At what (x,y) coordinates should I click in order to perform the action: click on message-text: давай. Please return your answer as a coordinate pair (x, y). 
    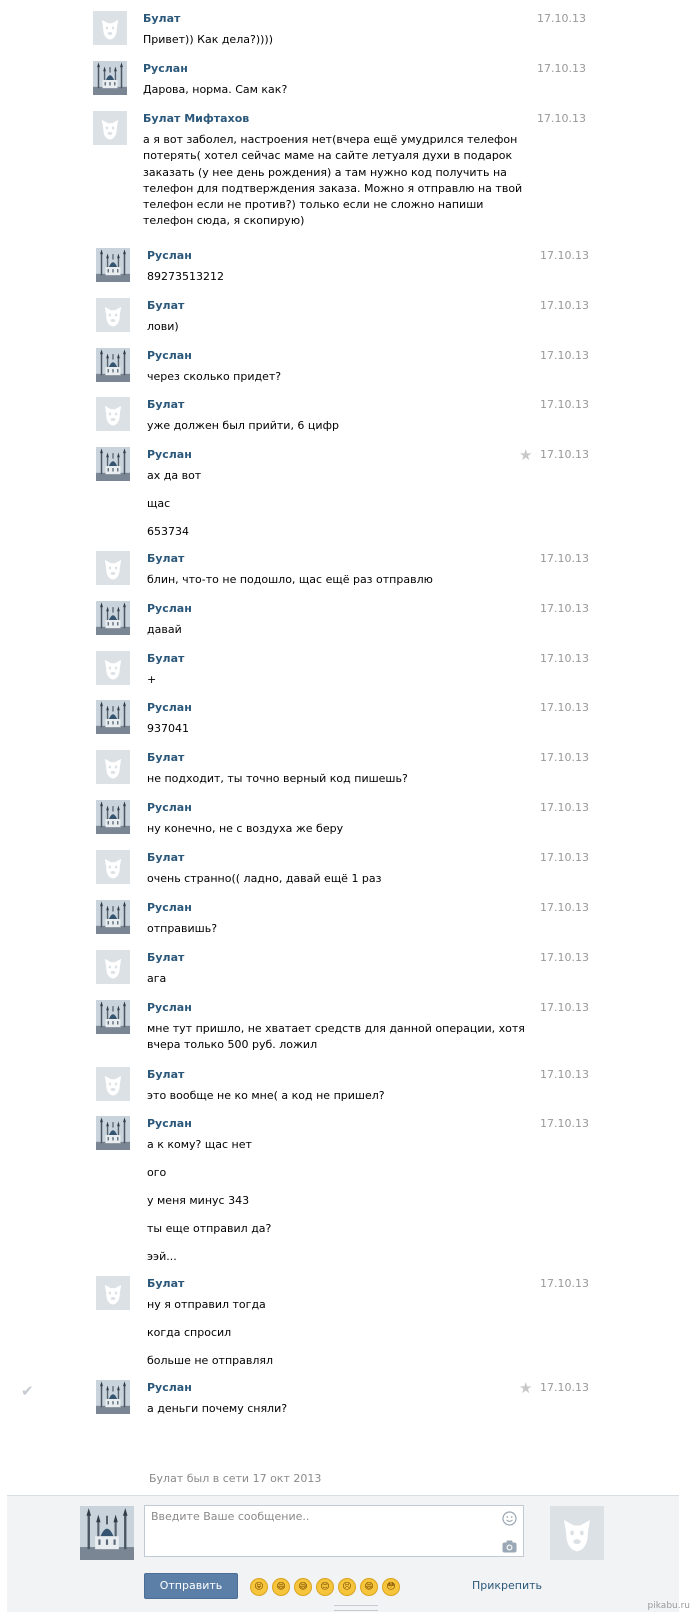
    Looking at the image, I should click on (164, 629).